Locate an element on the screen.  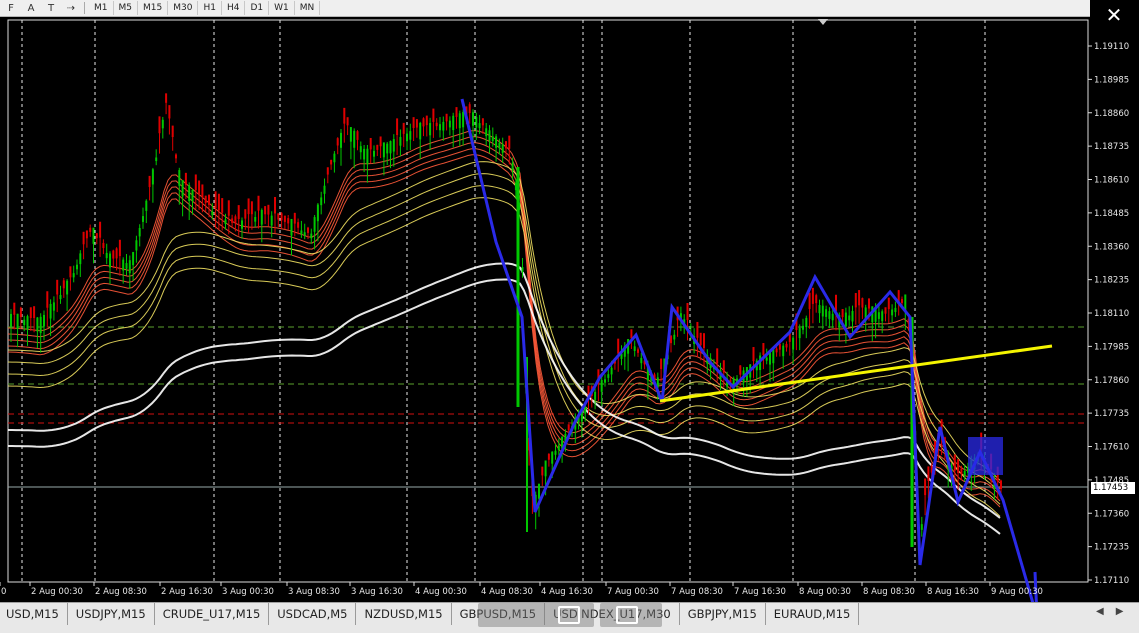
time-tick-label: 3 Aug 16:30 is located at coordinates (377, 592).